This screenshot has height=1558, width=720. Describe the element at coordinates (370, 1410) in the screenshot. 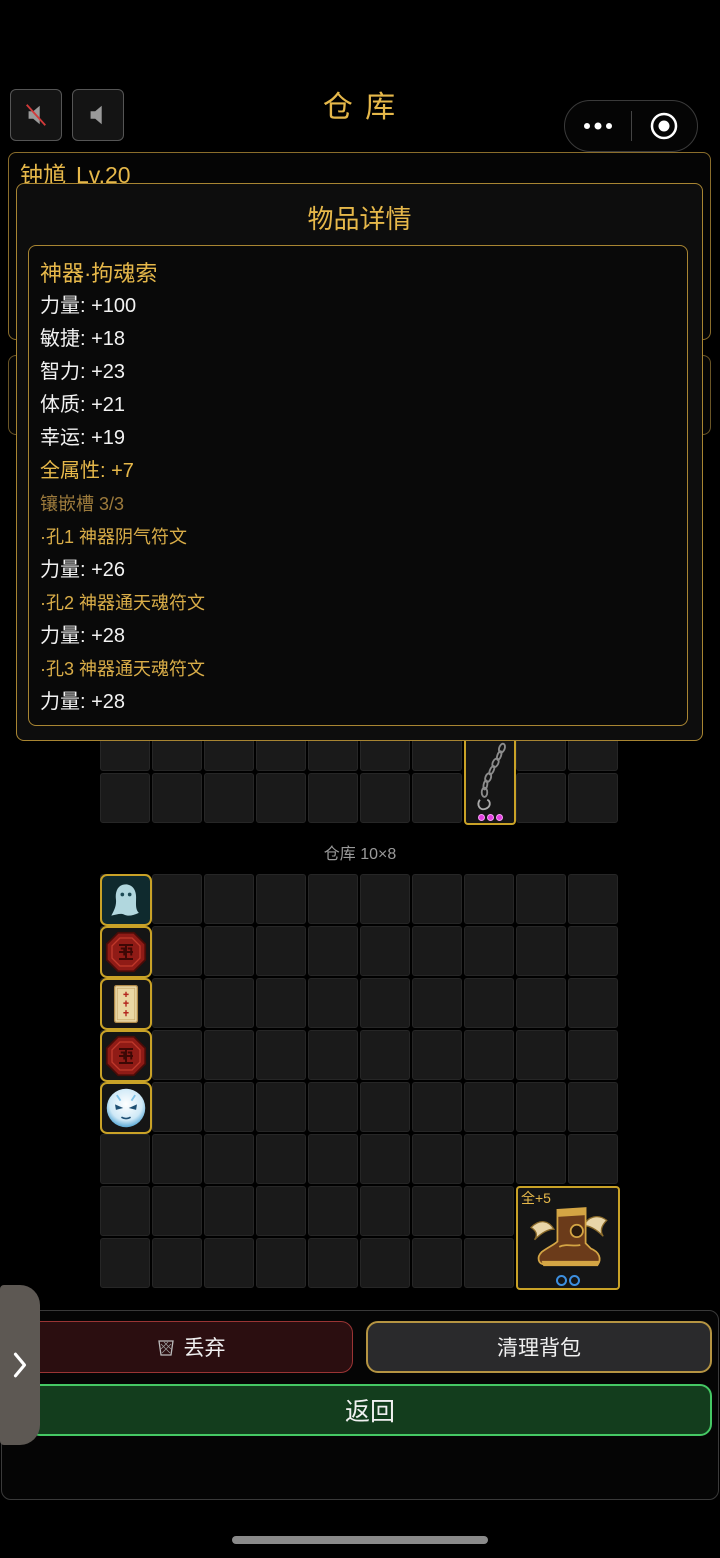

I see `back-button: 返回` at that location.